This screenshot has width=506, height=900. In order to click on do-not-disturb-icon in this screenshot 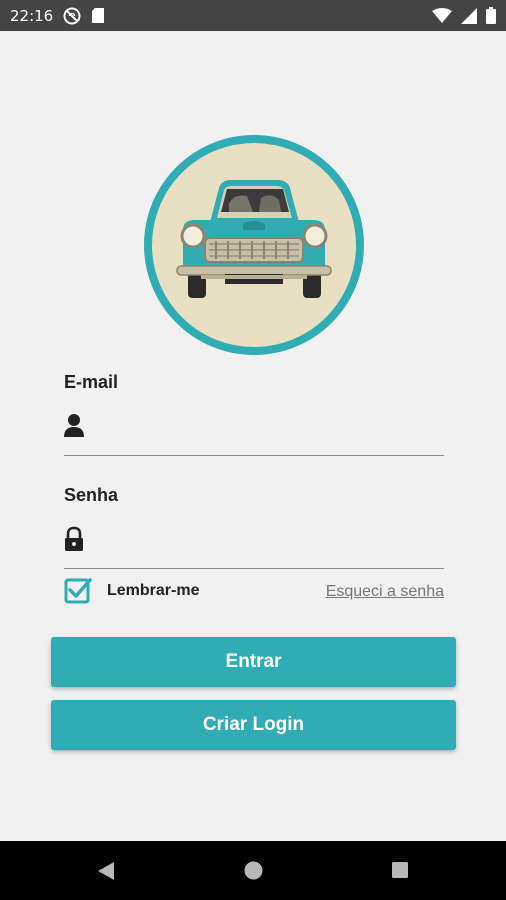, I will do `click(72, 16)`.